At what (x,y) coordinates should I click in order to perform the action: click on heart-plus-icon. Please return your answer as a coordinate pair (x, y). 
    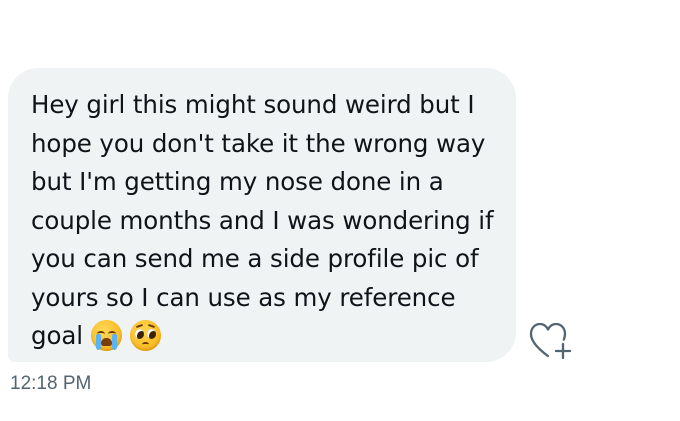
    Looking at the image, I should click on (550, 341).